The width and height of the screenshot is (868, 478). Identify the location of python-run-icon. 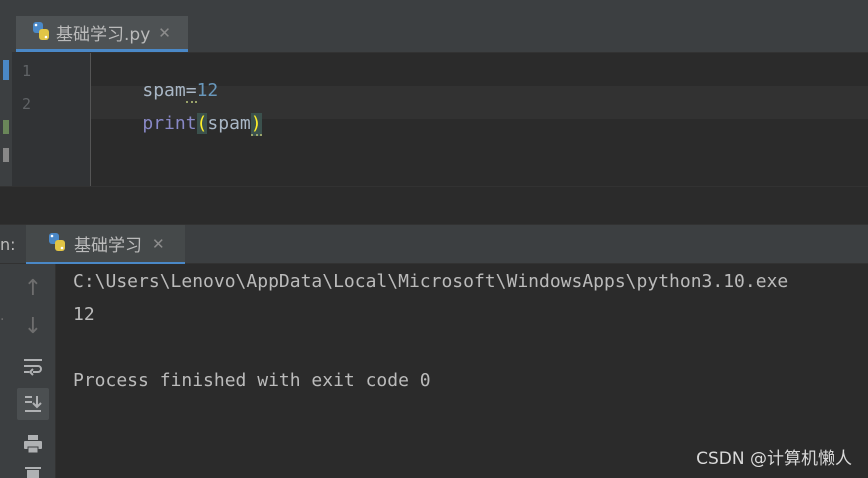
(57, 244).